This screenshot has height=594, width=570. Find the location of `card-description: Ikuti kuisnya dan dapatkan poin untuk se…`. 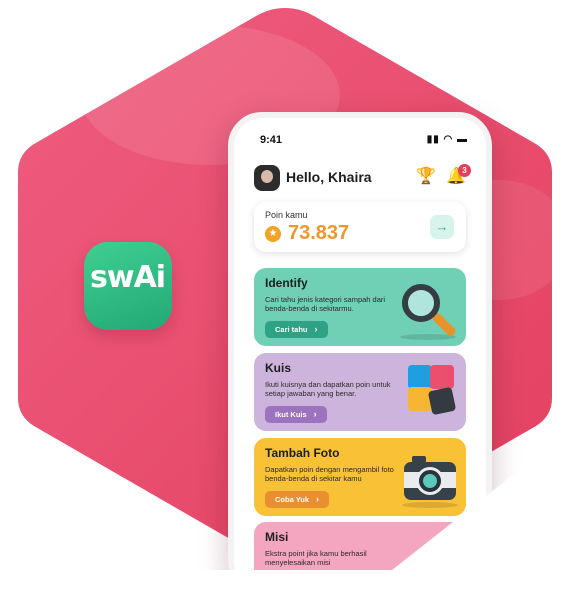

card-description: Ikuti kuisnya dan dapatkan poin untuk se… is located at coordinates (328, 389).